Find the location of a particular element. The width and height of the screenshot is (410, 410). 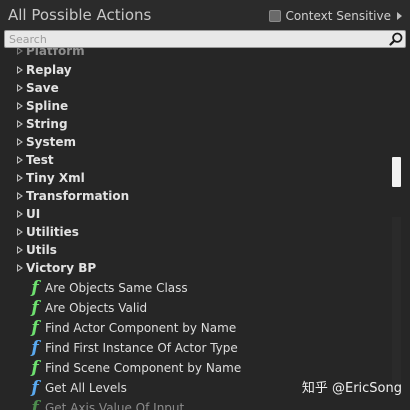

category-label: Utils is located at coordinates (41, 250).